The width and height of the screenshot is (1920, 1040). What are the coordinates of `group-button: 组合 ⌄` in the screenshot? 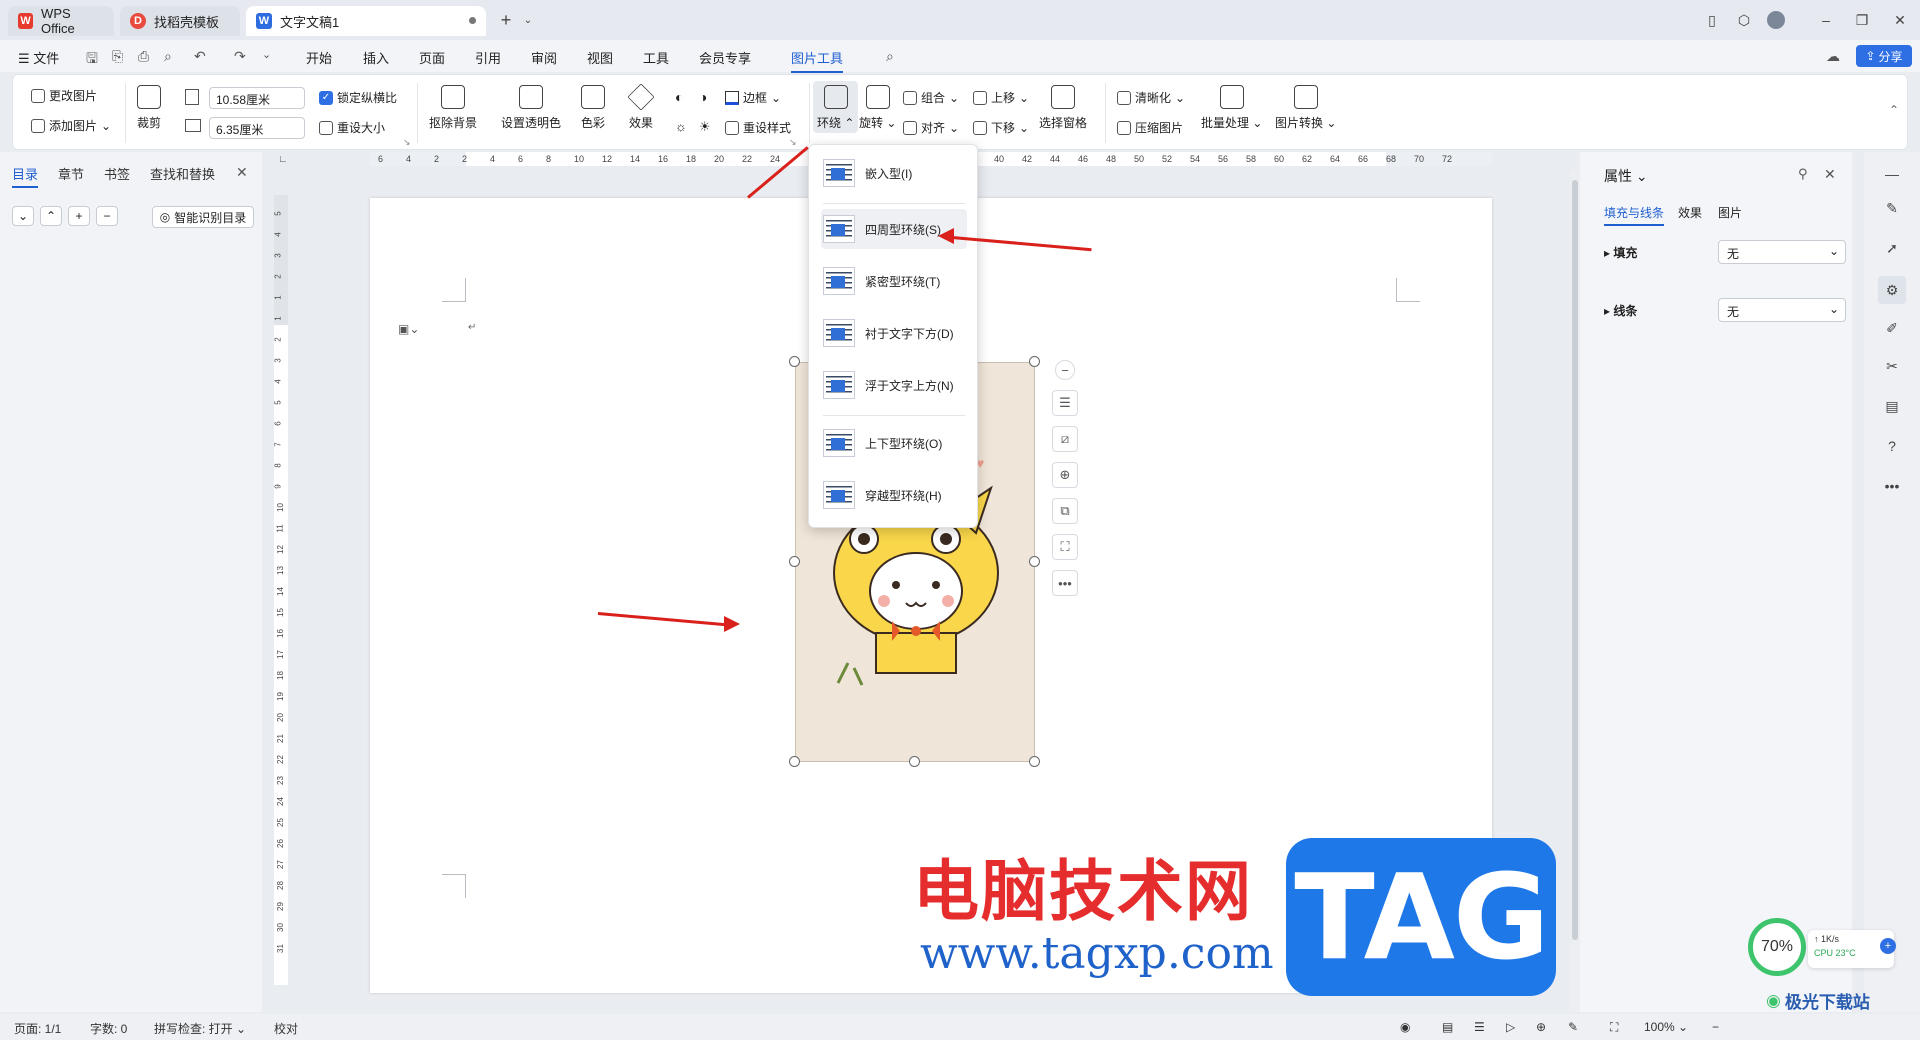 It's located at (931, 97).